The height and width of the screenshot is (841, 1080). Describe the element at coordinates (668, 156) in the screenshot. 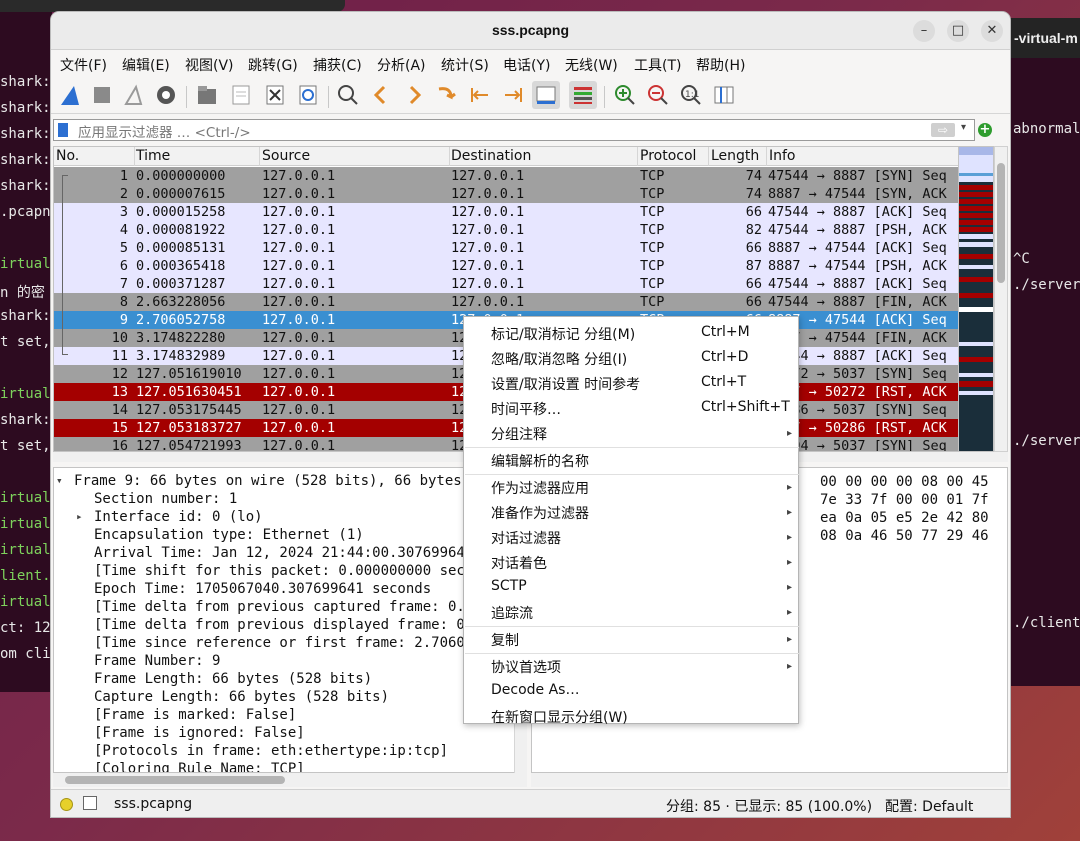

I see `col-protocol: Protocol` at that location.